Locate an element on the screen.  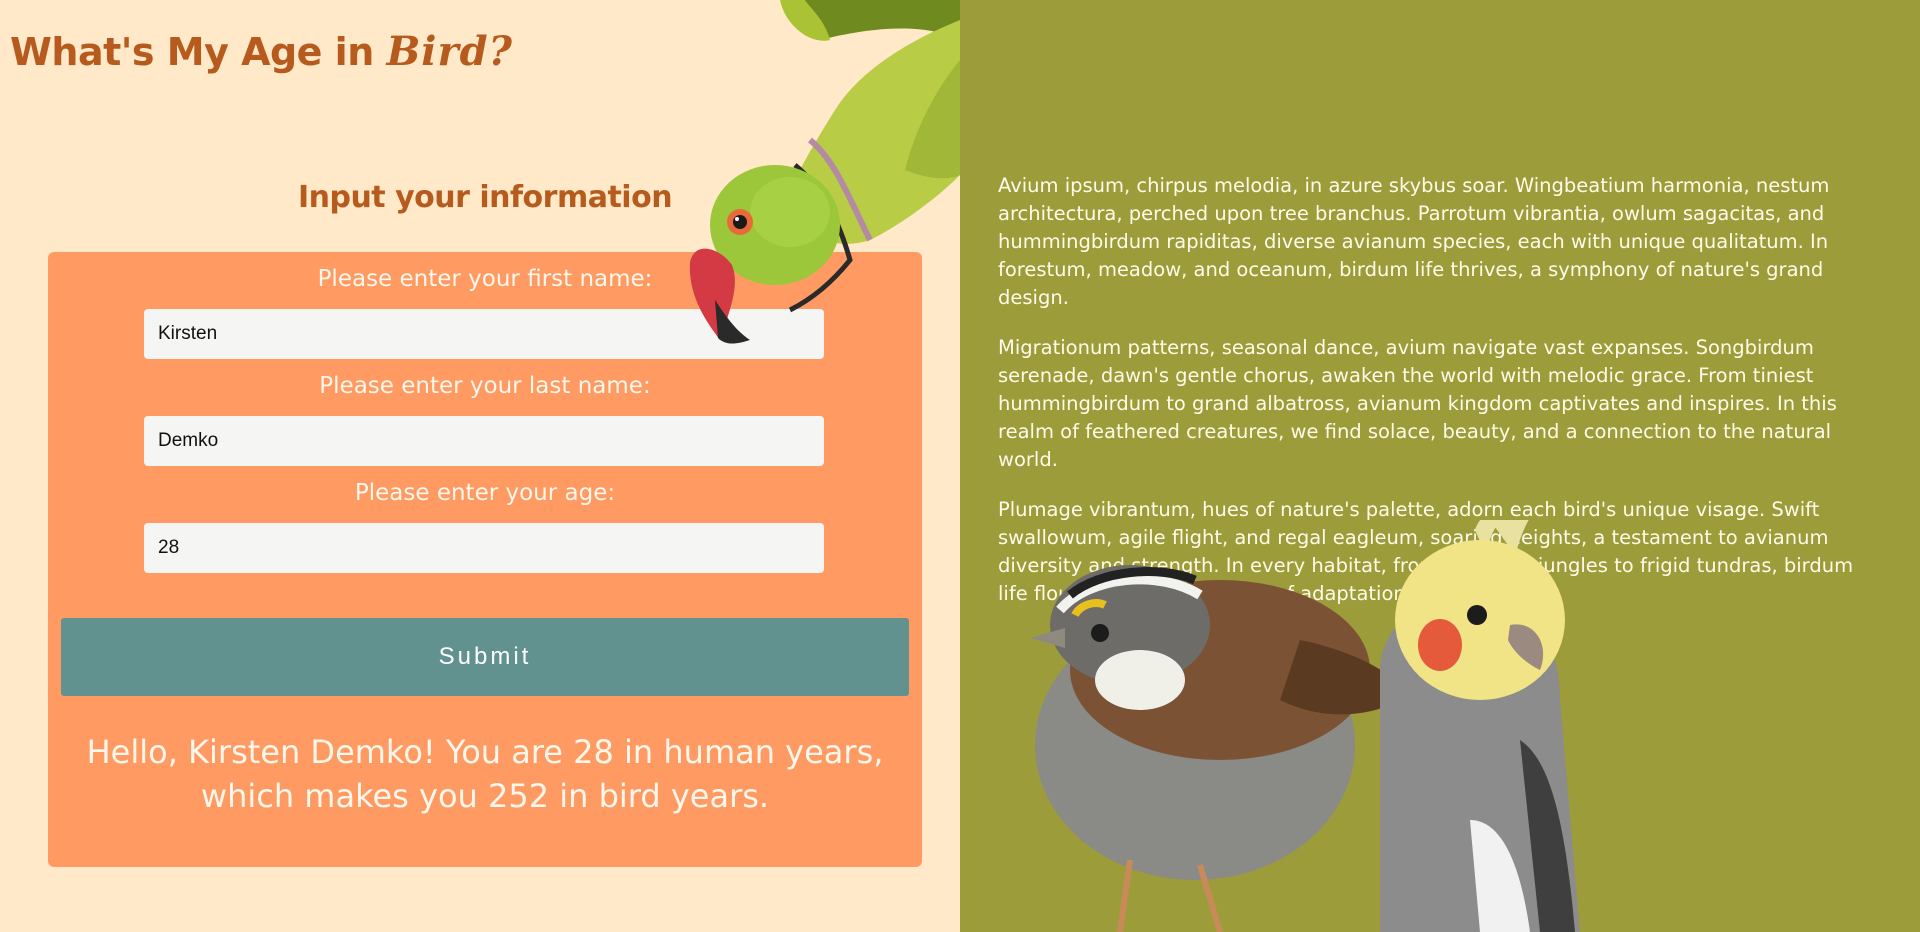
site-title-prefix: What's My Age in is located at coordinates (192, 52).